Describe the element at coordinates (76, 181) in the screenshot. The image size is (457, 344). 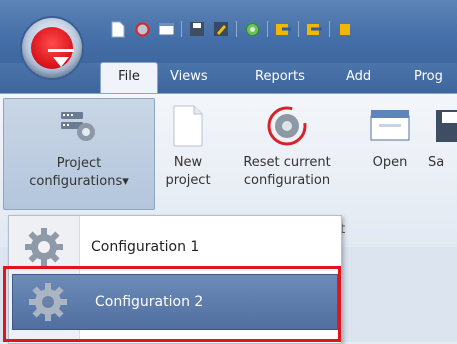
I see `project-configurations-label-2: configurations` at that location.